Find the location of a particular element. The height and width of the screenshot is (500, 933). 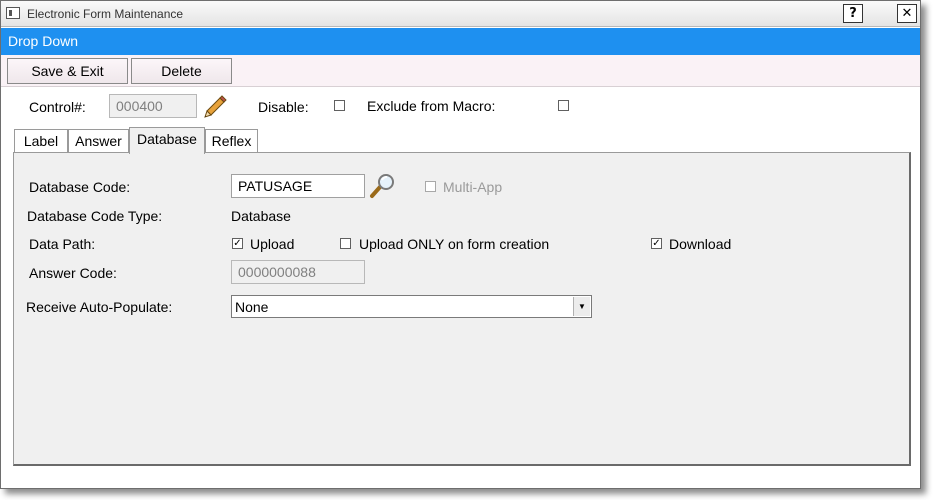

download-checkbox: ✓ is located at coordinates (656, 243).